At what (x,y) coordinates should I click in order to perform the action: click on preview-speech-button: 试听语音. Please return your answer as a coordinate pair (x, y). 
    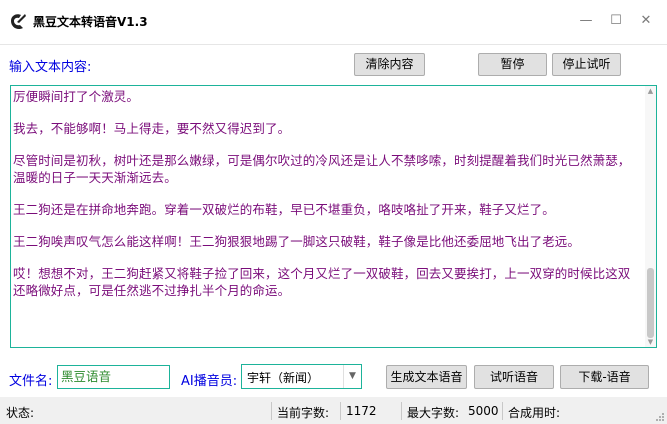
    Looking at the image, I should click on (514, 377).